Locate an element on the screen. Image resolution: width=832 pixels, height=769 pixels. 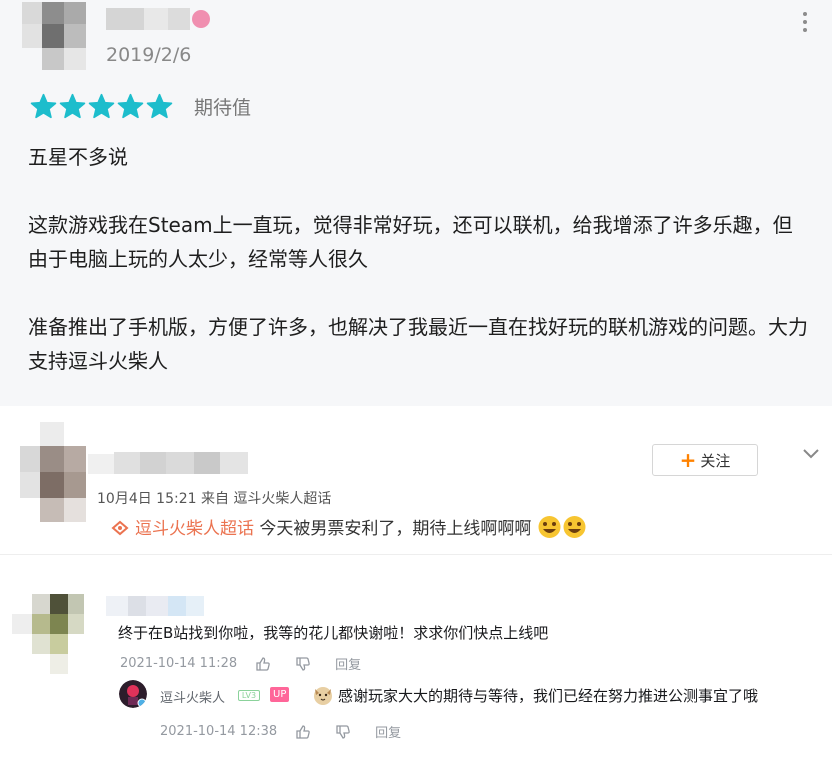
rating-stars is located at coordinates (101, 106).